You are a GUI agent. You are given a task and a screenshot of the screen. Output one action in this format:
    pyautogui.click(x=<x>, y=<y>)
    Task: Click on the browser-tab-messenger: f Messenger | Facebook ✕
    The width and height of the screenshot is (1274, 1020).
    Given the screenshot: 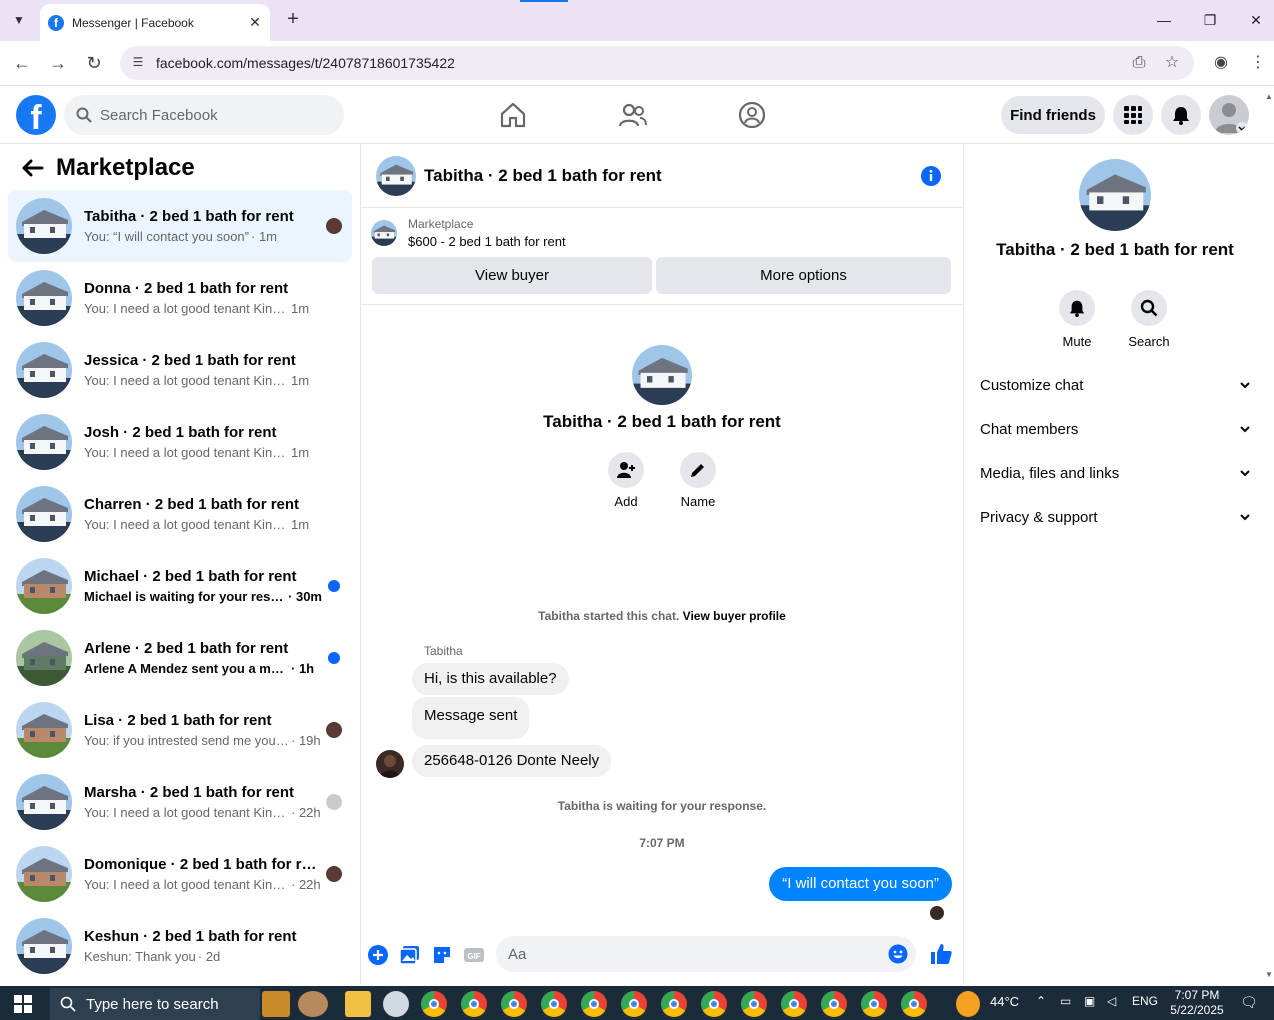 What is the action you would take?
    pyautogui.click(x=155, y=22)
    